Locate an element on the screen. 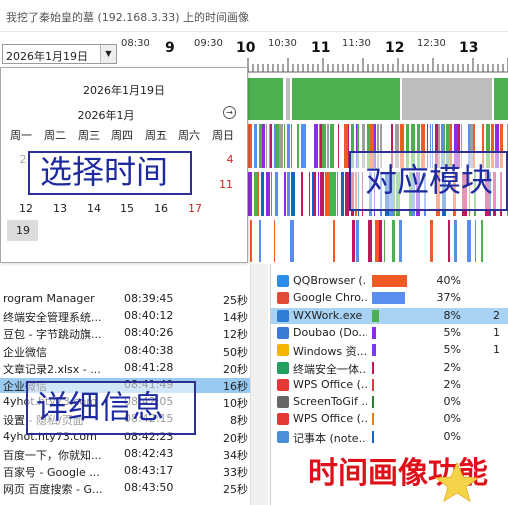 The image size is (508, 505). row-duration: 14秒 is located at coordinates (235, 318).